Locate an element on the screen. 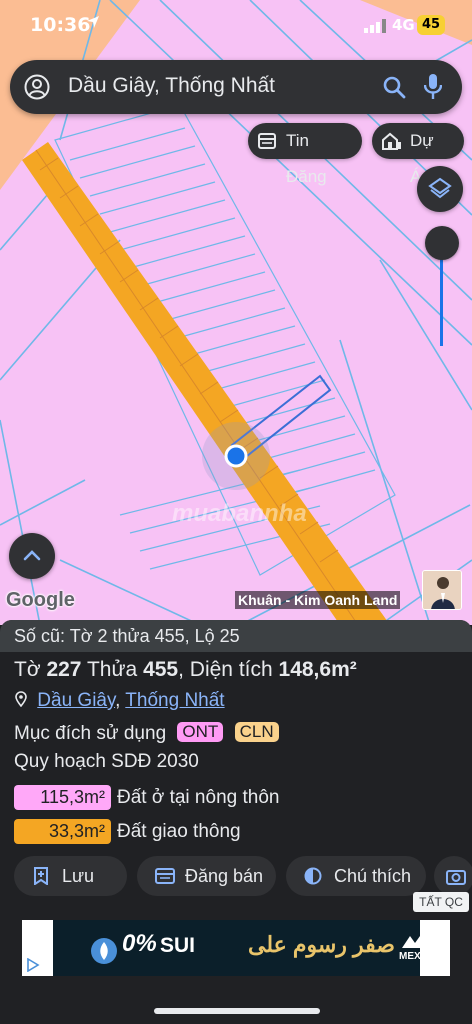  search-bar: Dầu Giây, Thống Nhất is located at coordinates (236, 87).